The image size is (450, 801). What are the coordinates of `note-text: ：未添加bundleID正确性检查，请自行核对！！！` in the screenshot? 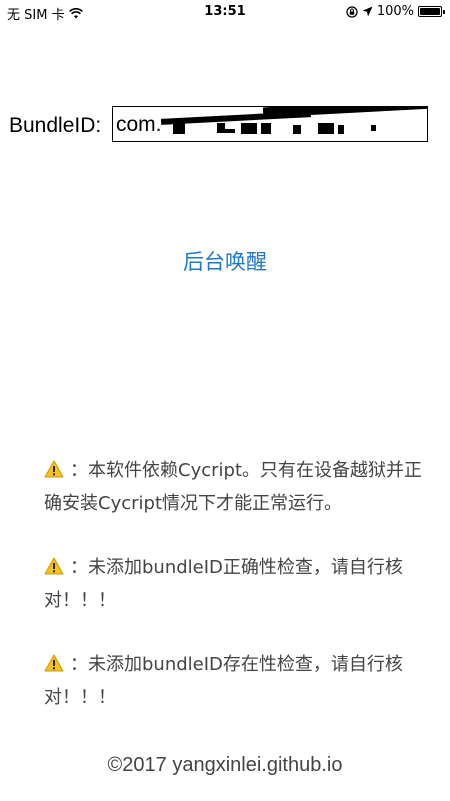 It's located at (223, 584).